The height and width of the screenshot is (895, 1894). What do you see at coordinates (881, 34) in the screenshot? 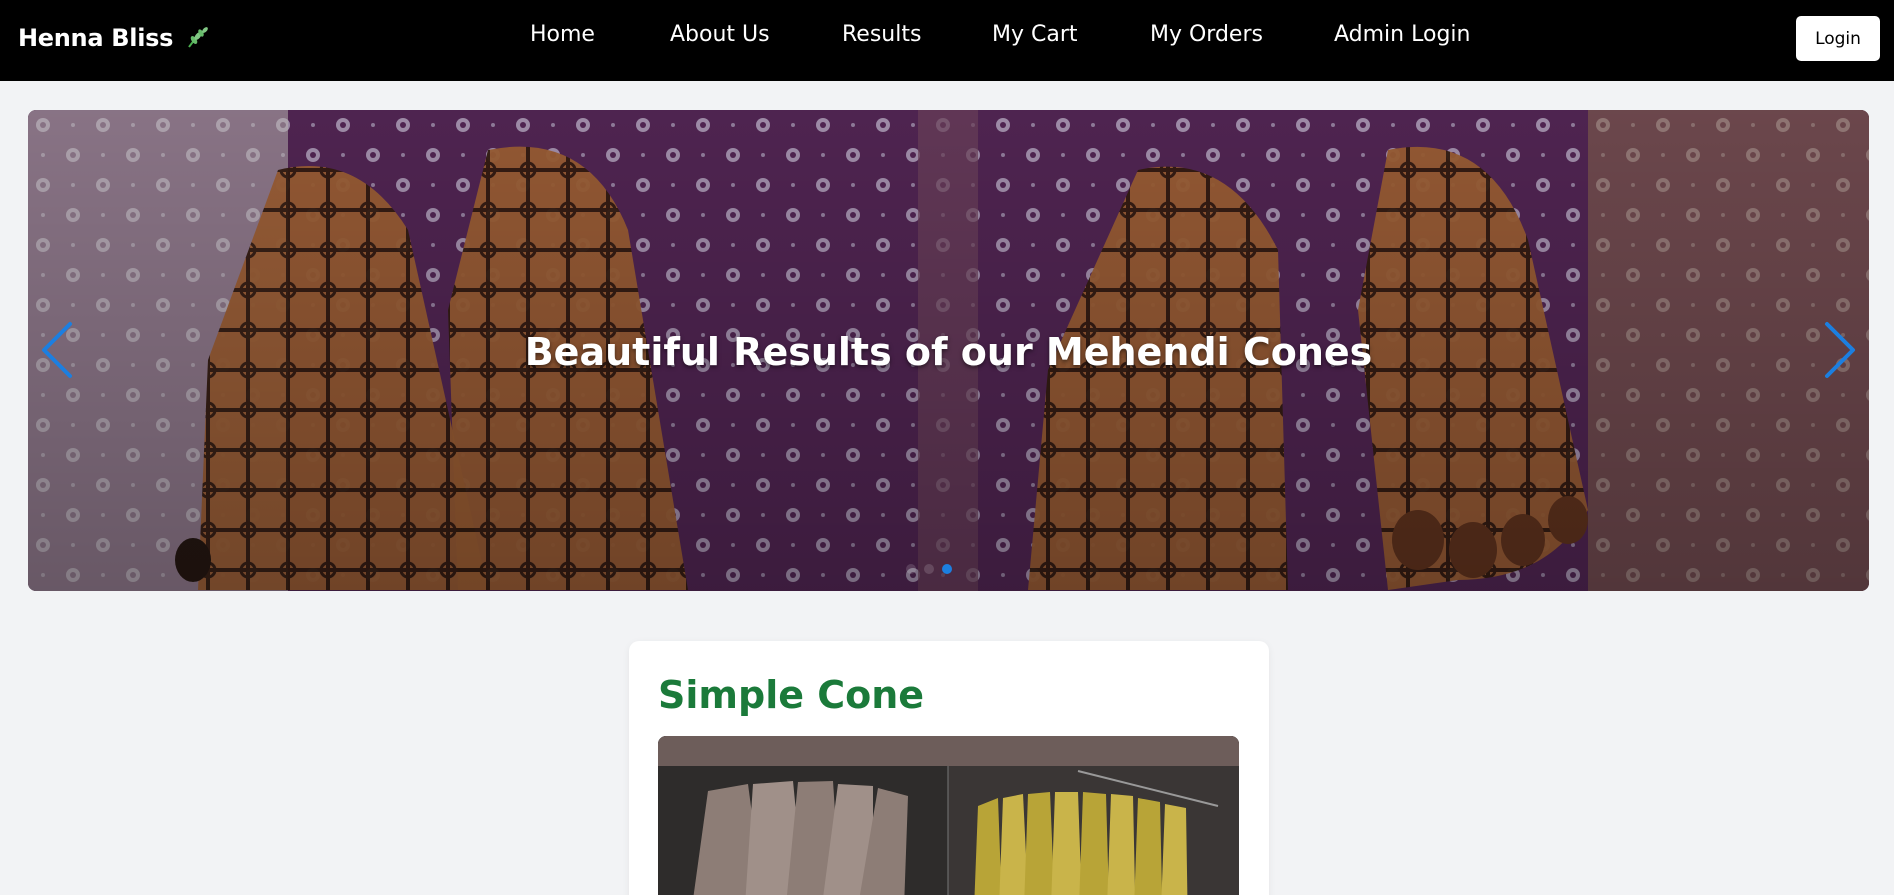
I see `nav-results: Results` at bounding box center [881, 34].